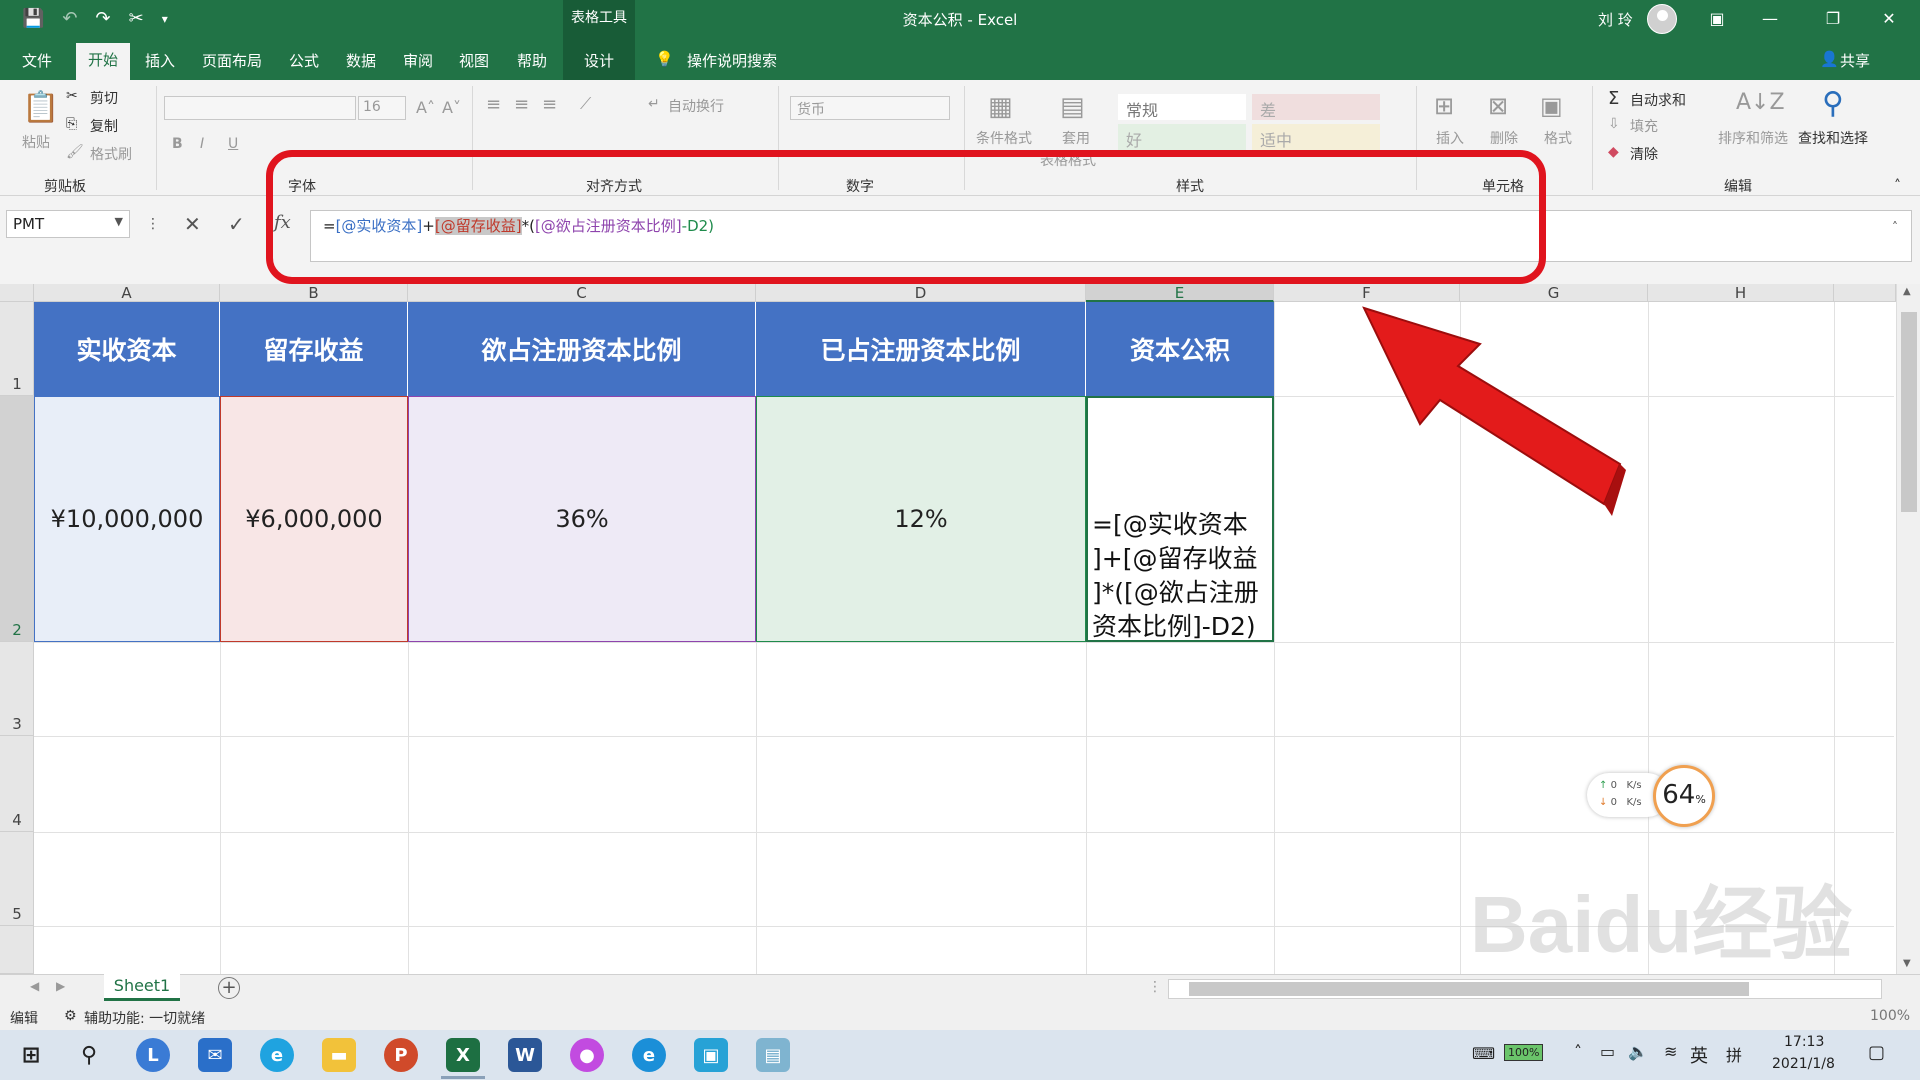  What do you see at coordinates (1316, 107) in the screenshot?
I see `style-bad: 差` at bounding box center [1316, 107].